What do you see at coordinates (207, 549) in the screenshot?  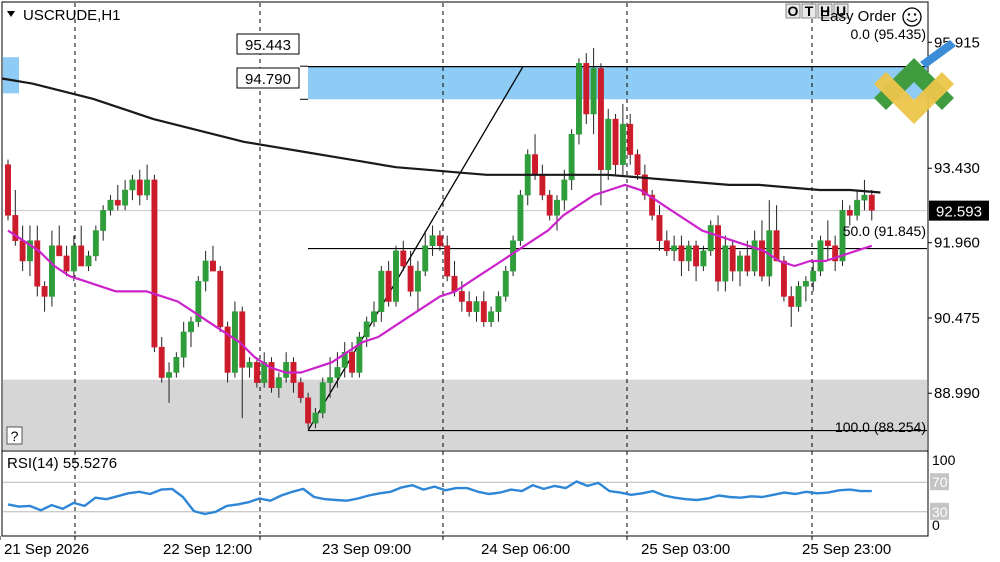 I see `time-tick-label: 22 Sep 12:00` at bounding box center [207, 549].